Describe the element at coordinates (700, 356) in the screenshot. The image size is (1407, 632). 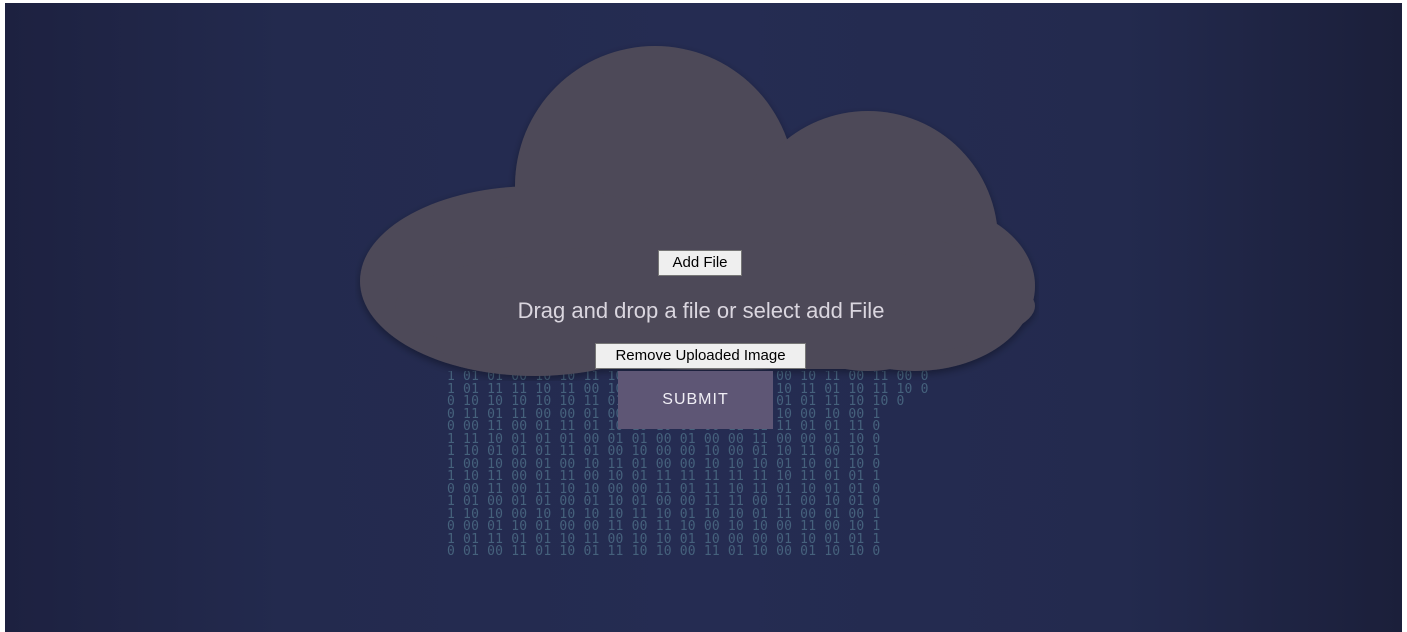
I see `remove-uploaded-image-button: Remove Uploaded Image` at that location.